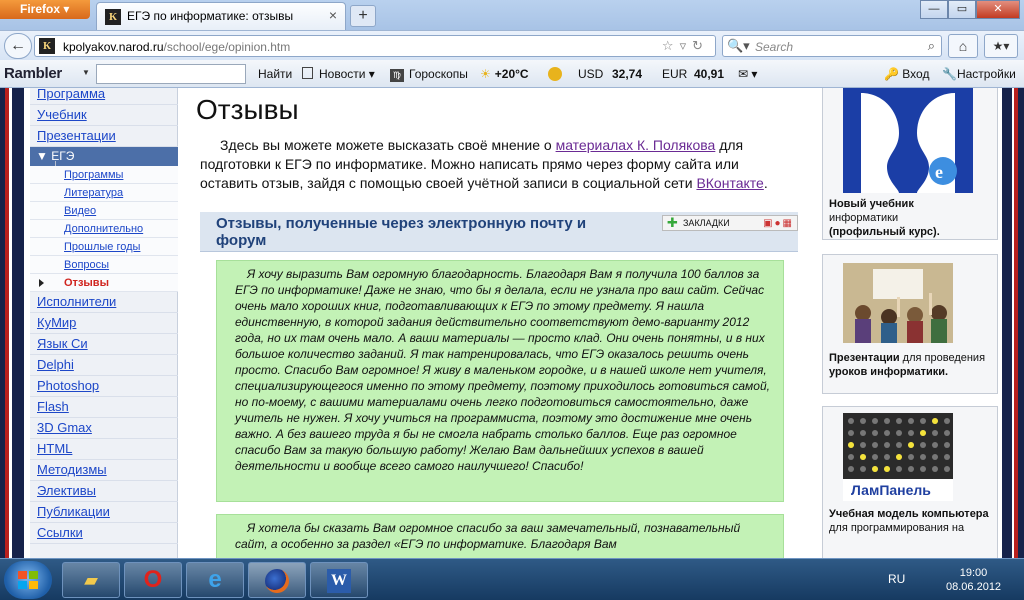 Image resolution: width=1024 pixels, height=600 pixels. I want to click on nav-sub-questions: Вопросы, so click(104, 265).